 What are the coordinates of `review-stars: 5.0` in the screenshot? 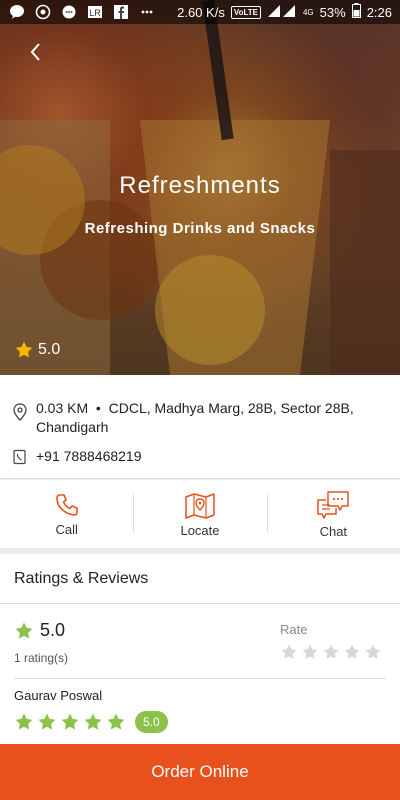 It's located at (91, 722).